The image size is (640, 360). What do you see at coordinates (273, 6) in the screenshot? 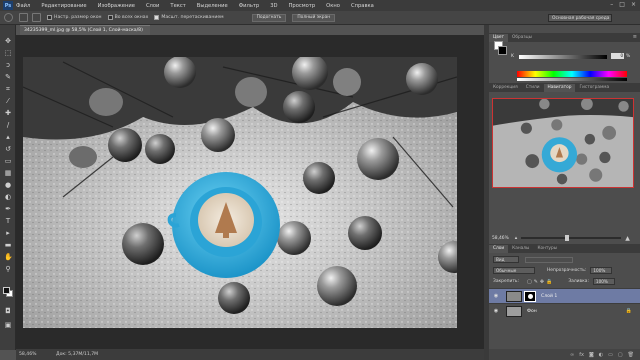
I see `menu-3d: 3D` at bounding box center [273, 6].